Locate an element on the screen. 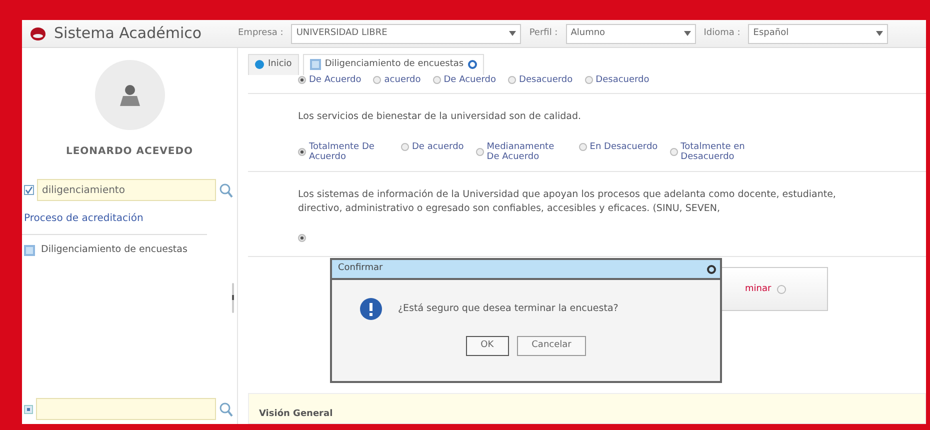 This screenshot has width=930, height=430. filter-label: Empresa : is located at coordinates (261, 33).